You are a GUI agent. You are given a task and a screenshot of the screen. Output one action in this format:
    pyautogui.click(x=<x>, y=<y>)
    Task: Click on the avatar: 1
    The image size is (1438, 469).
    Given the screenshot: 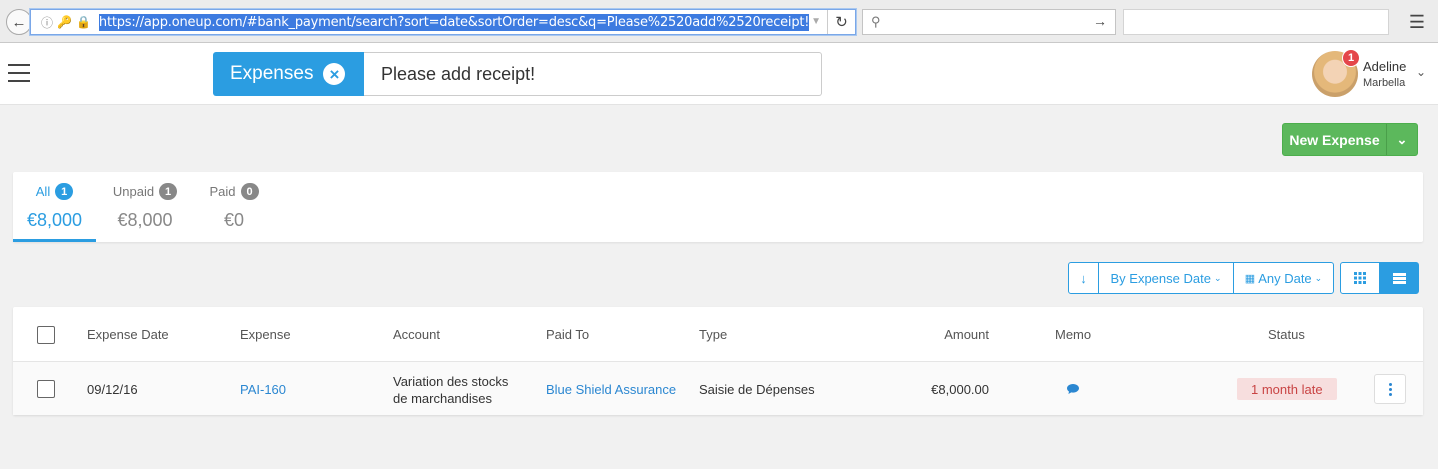 What is the action you would take?
    pyautogui.click(x=1336, y=73)
    